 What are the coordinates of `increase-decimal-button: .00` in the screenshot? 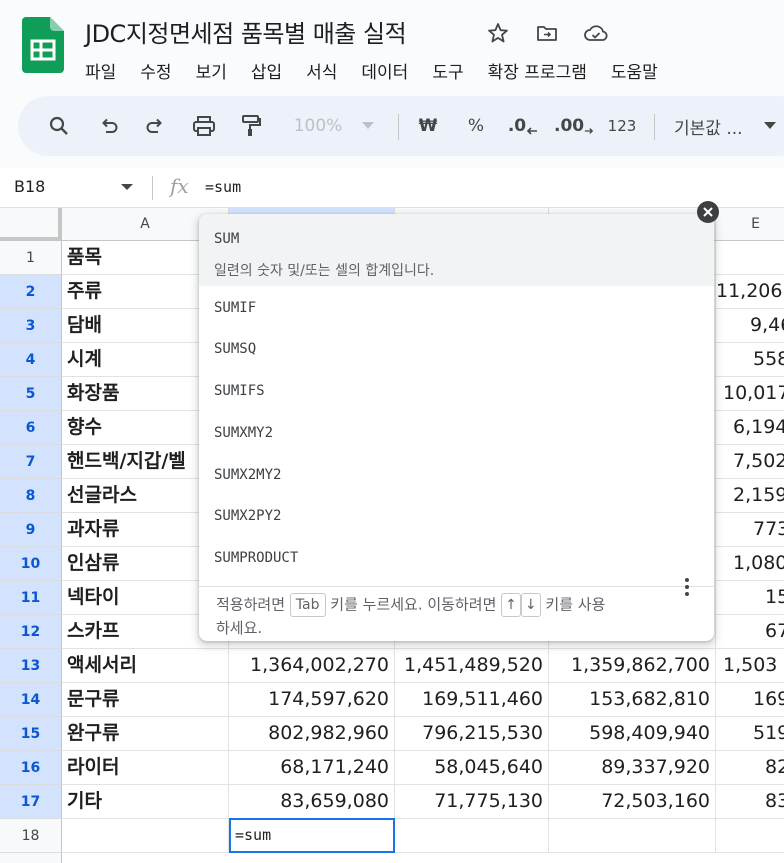 It's located at (574, 126).